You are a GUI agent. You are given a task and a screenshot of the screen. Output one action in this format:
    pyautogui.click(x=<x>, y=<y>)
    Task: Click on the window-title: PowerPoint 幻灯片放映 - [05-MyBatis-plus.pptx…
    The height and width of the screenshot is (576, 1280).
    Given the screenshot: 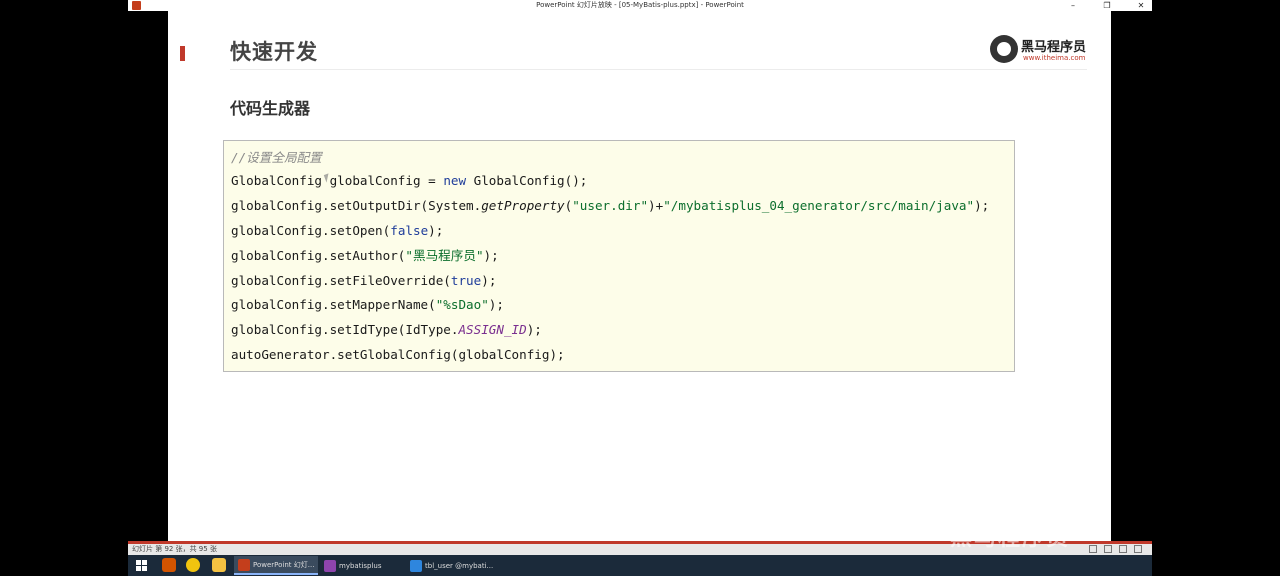 What is the action you would take?
    pyautogui.click(x=640, y=5)
    